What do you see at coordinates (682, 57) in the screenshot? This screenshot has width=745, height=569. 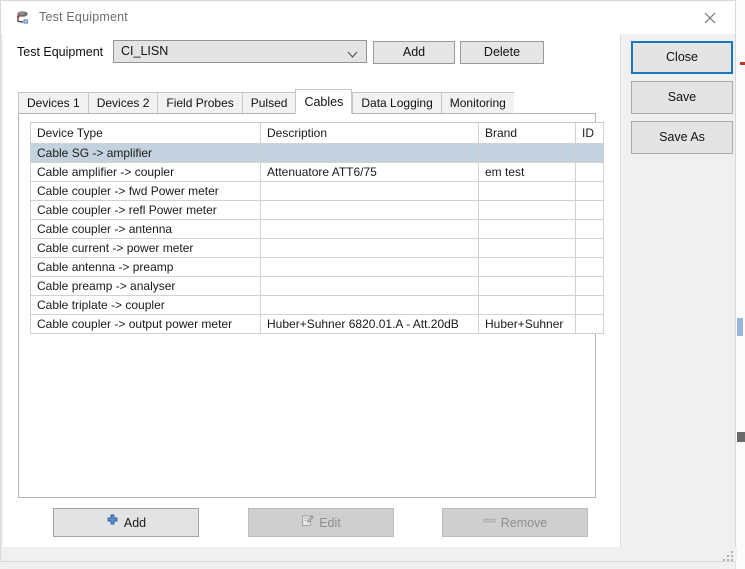 I see `close-button: Close` at bounding box center [682, 57].